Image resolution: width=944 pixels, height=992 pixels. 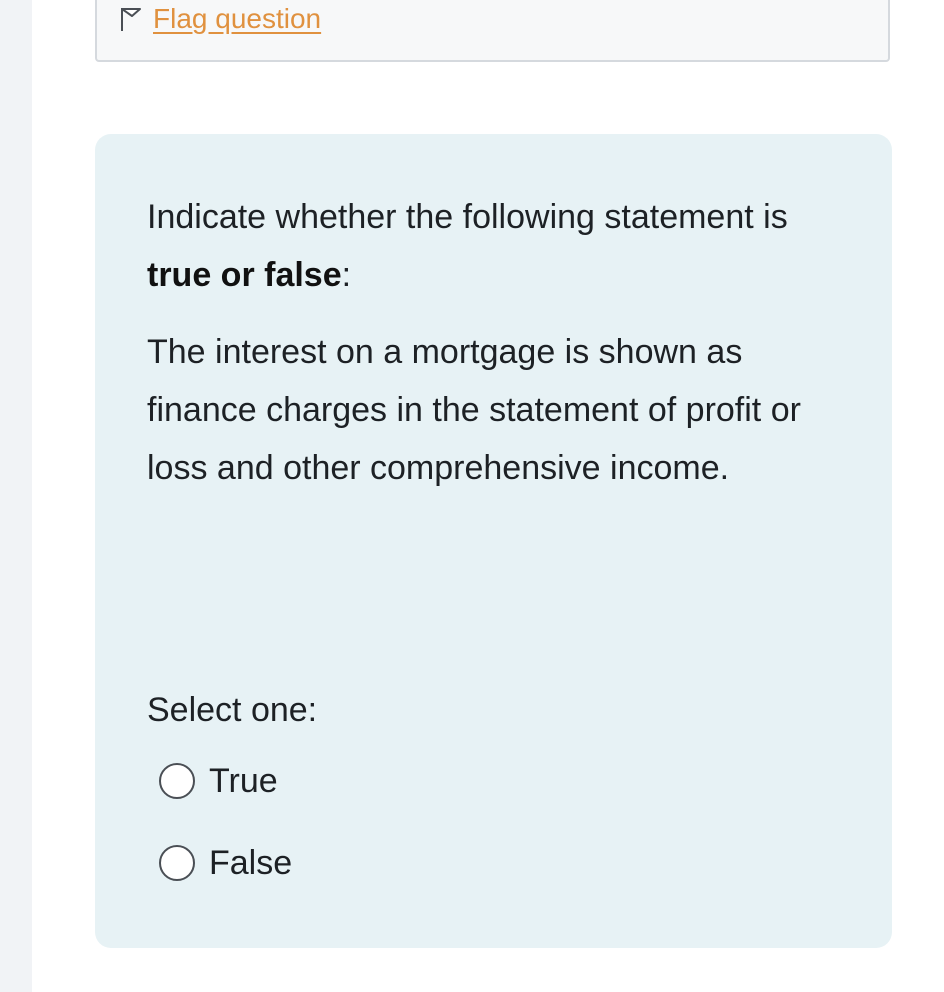 I want to click on answer-label-false: False, so click(x=250, y=863).